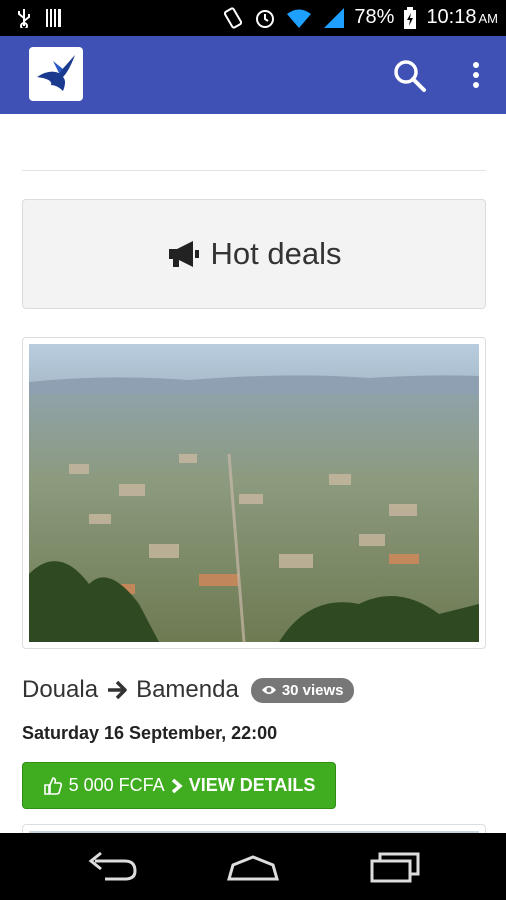 The width and height of the screenshot is (506, 900). Describe the element at coordinates (299, 18) in the screenshot. I see `wifi-icon` at that location.